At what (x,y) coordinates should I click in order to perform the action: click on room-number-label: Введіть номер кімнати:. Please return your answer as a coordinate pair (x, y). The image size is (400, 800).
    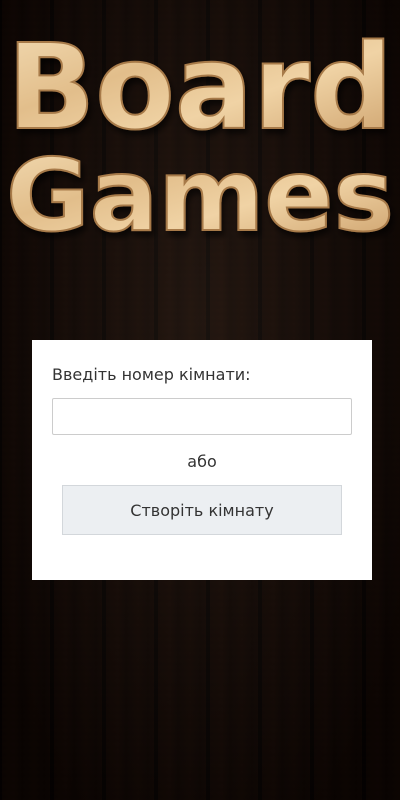
    Looking at the image, I should click on (151, 374).